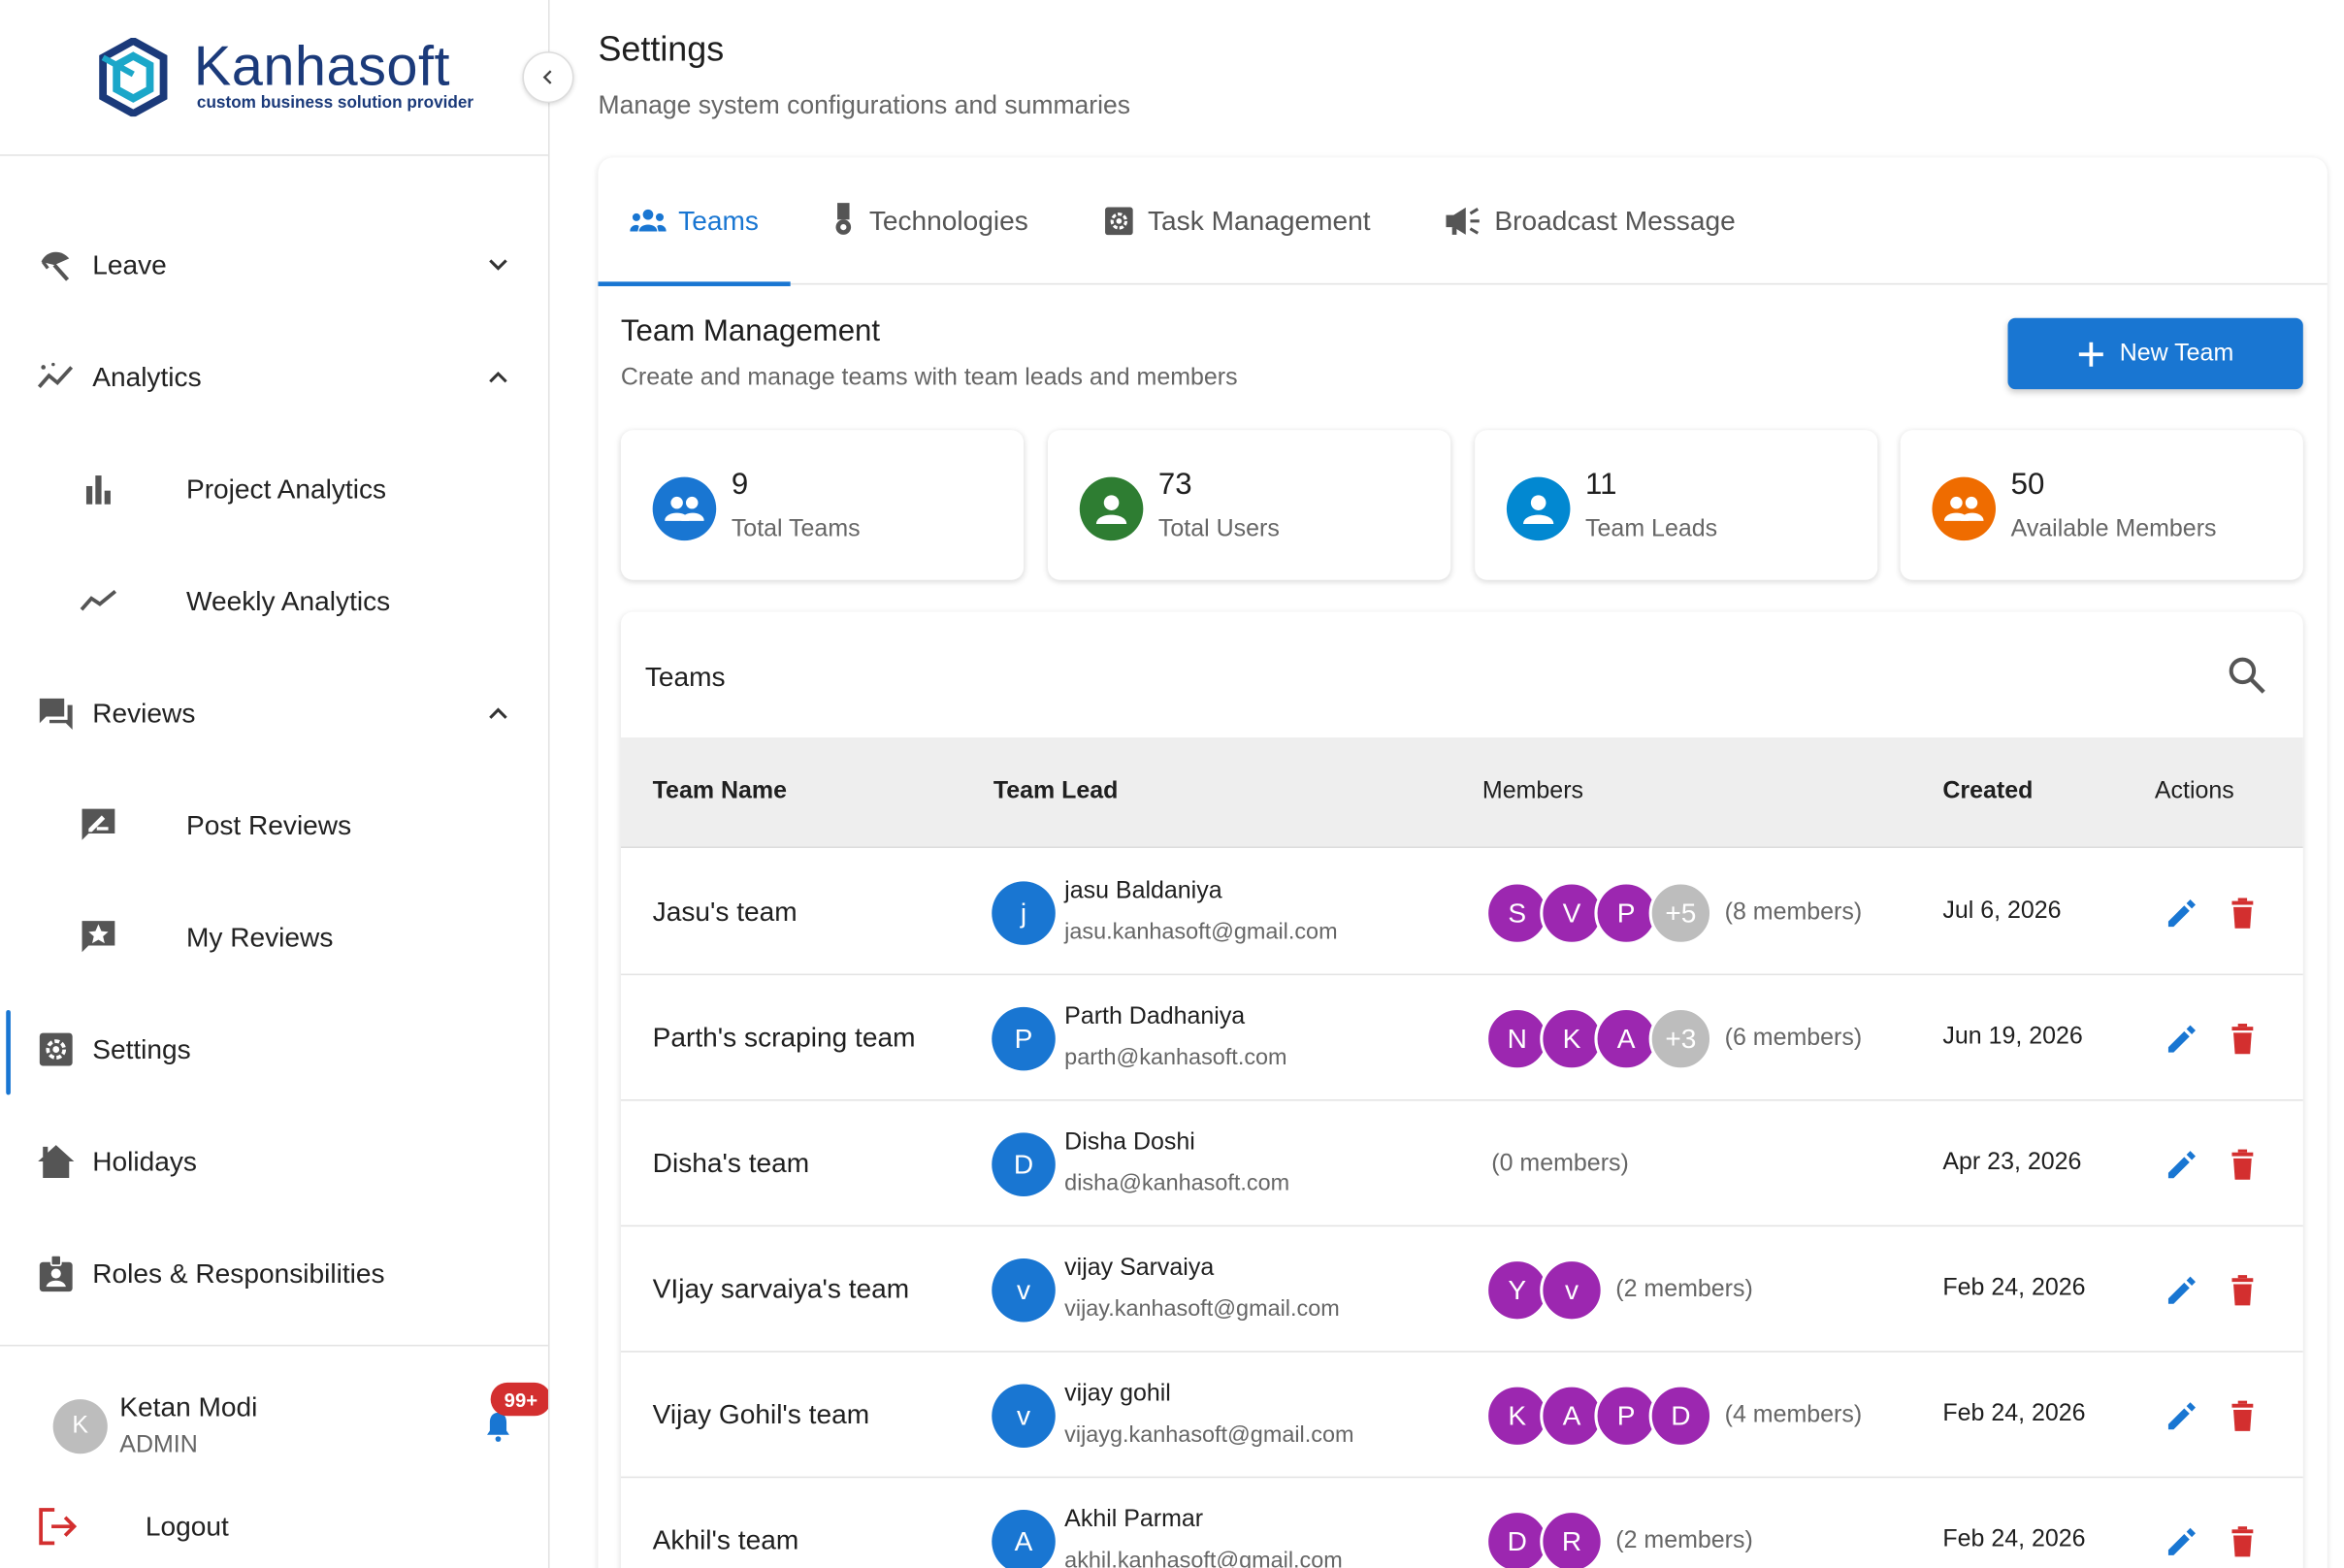 This screenshot has width=2344, height=1568. Describe the element at coordinates (685, 677) in the screenshot. I see `teams-table-title: Teams` at that location.